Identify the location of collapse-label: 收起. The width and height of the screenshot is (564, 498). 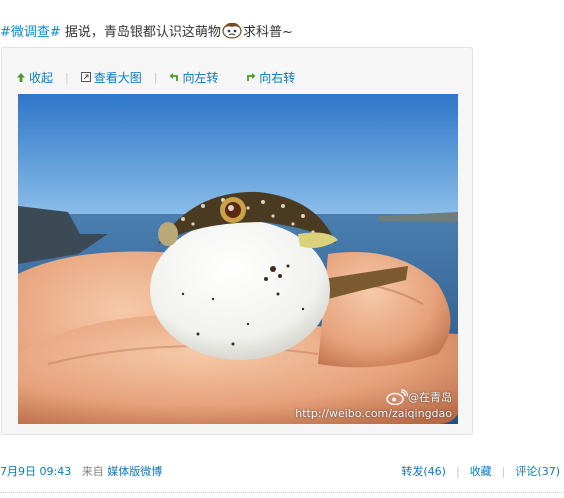
(41, 77).